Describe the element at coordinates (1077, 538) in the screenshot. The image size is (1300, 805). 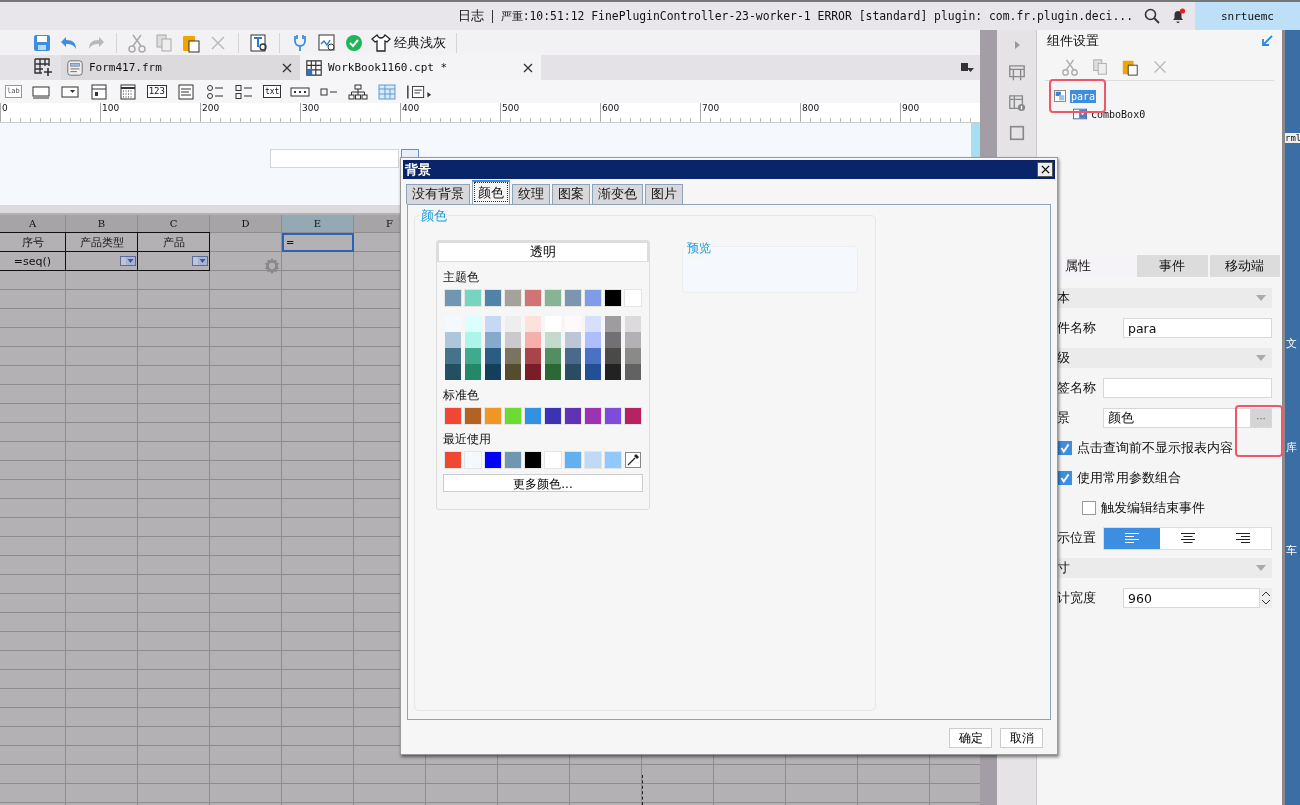
I see `field-label: 示位置` at that location.